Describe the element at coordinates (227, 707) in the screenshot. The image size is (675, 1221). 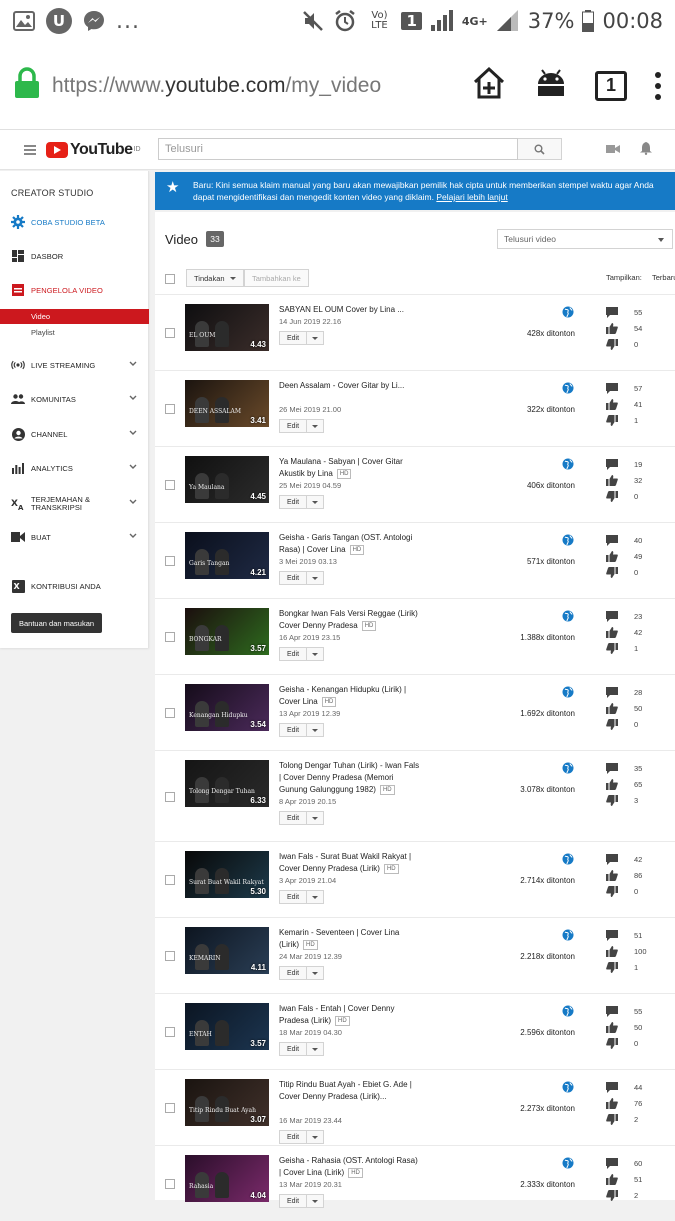
I see `video-thumbnail: Kenangan Hidupku 3.54` at that location.